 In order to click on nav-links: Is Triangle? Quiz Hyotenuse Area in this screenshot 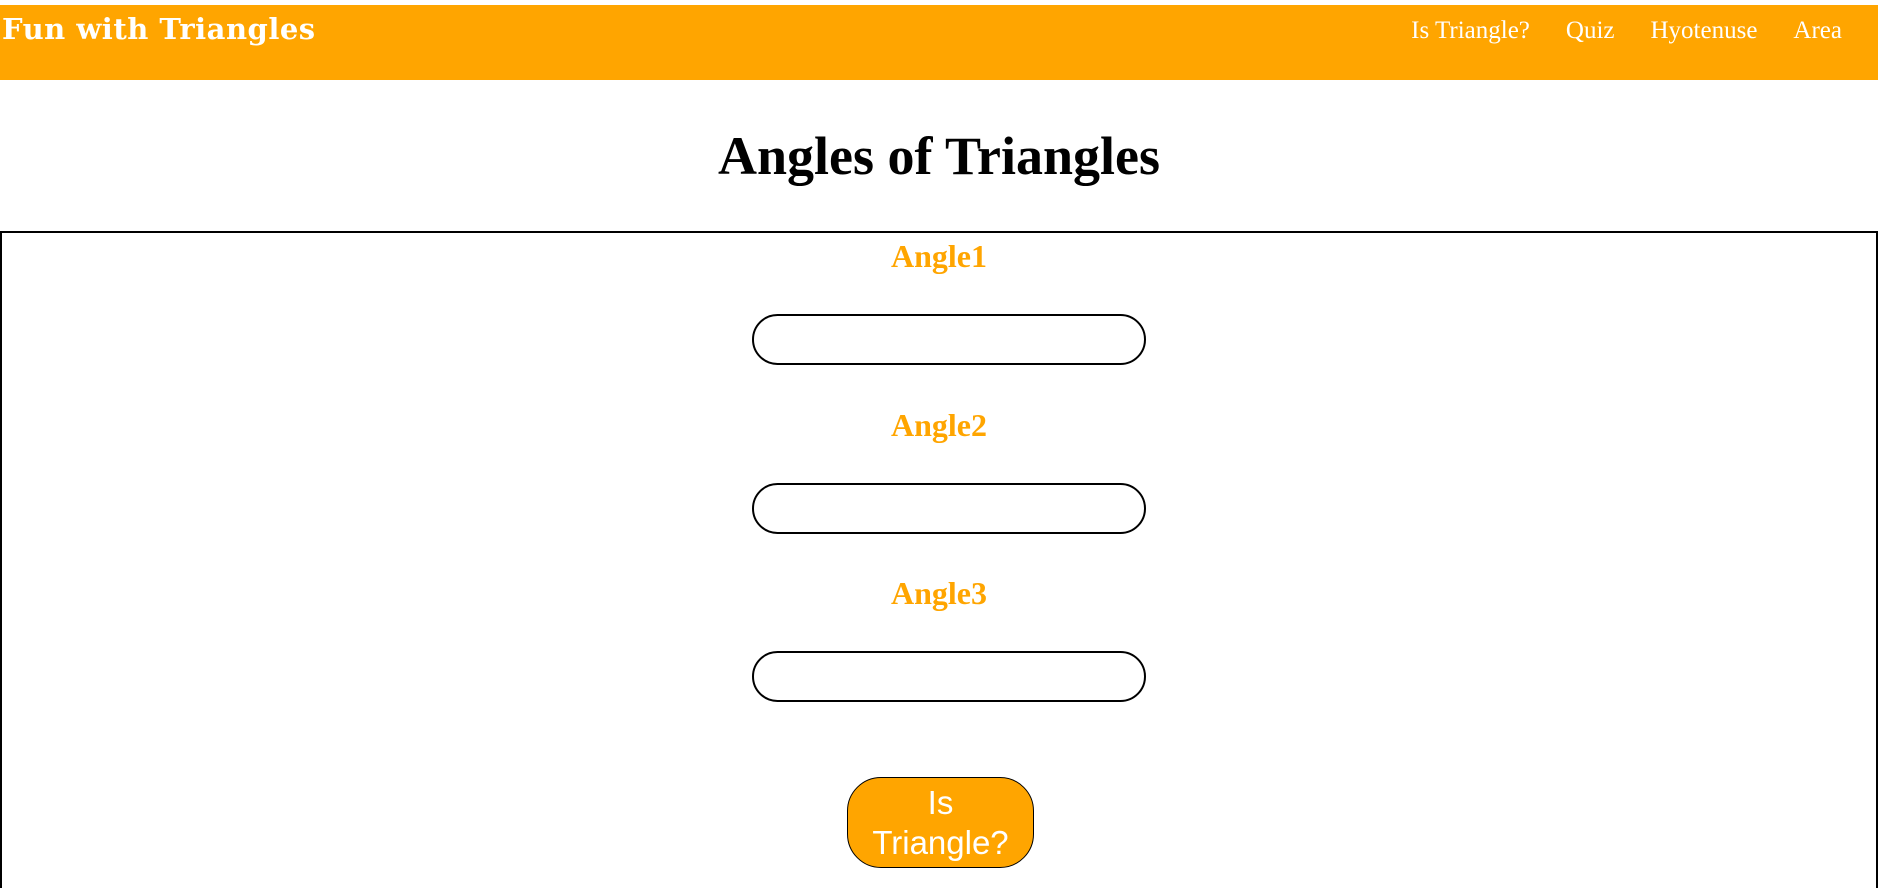, I will do `click(1626, 31)`.